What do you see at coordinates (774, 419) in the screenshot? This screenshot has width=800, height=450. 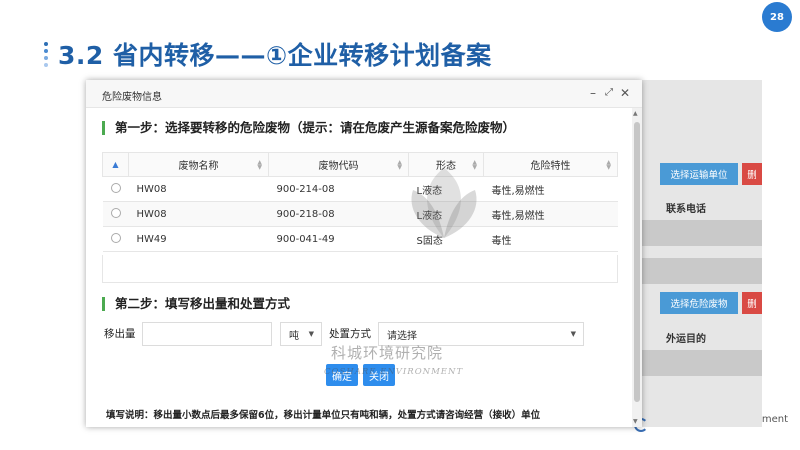 I see `footer-text: ment` at bounding box center [774, 419].